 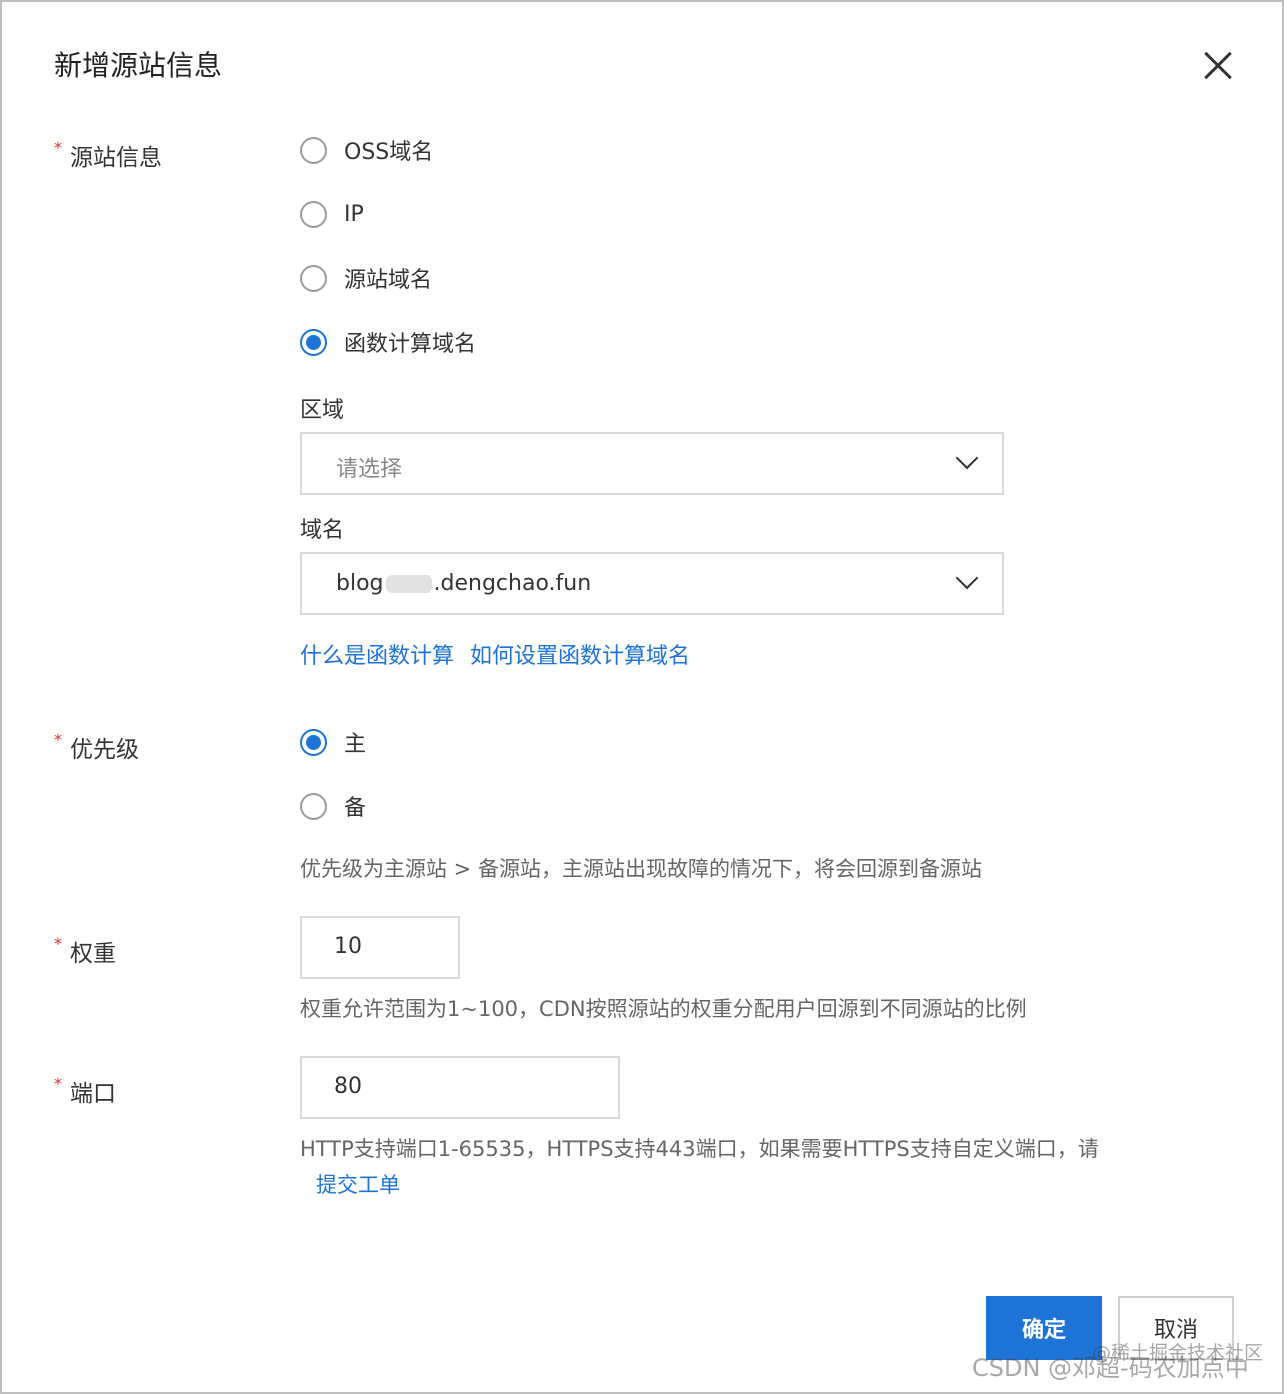 What do you see at coordinates (108, 154) in the screenshot?
I see `origin-info-label: * 源站信息` at bounding box center [108, 154].